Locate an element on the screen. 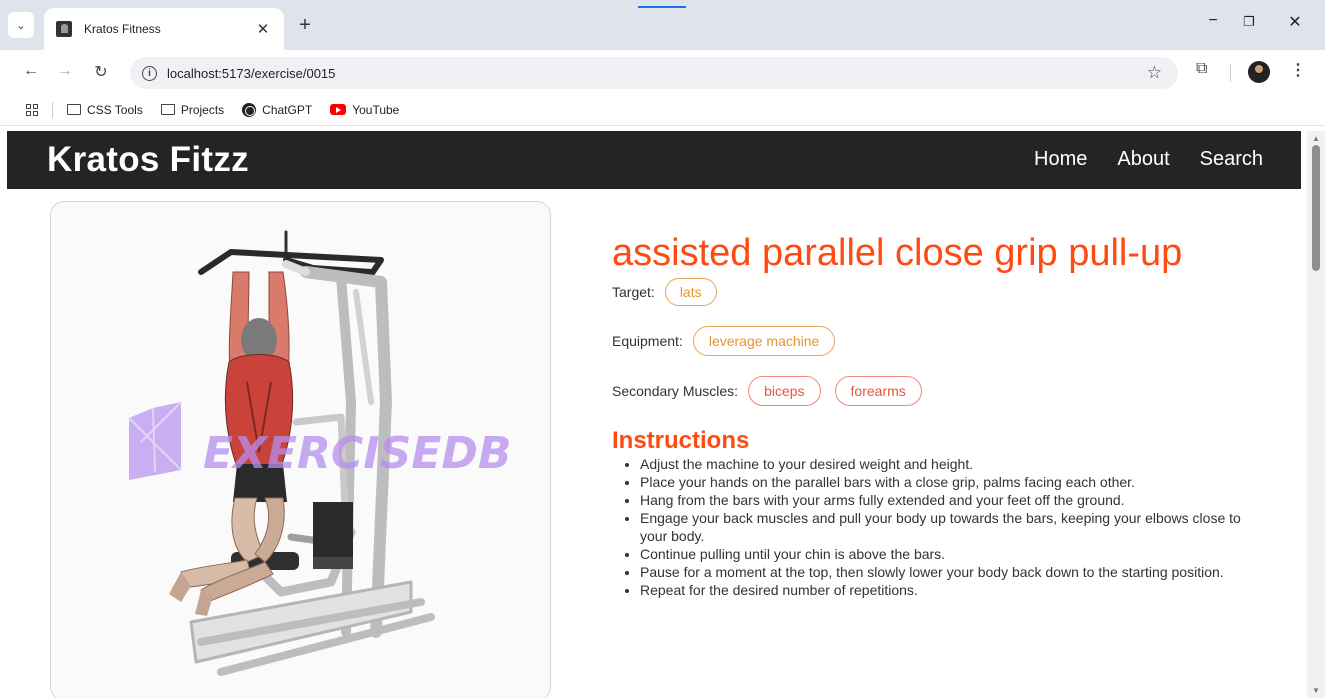 The height and width of the screenshot is (698, 1325). new-tab-plus-icon: + is located at coordinates (305, 25).